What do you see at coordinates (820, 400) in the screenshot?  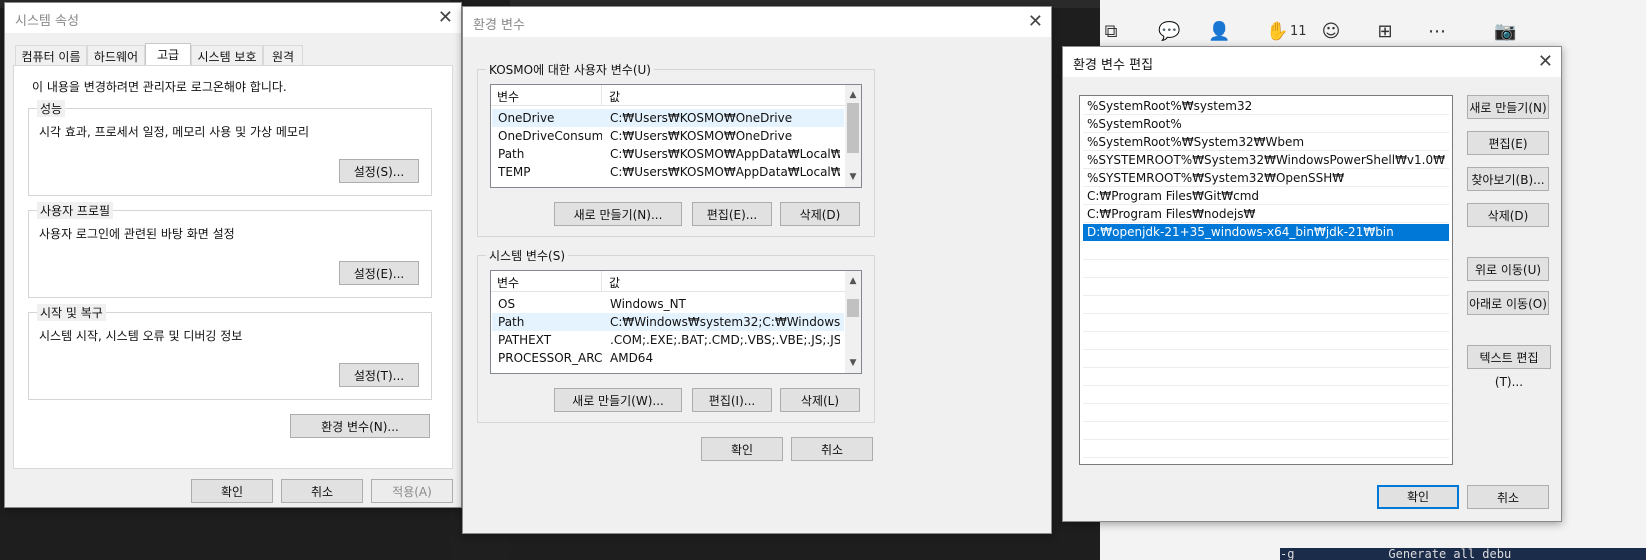 I see `system-delete-button: 삭제(L)` at bounding box center [820, 400].